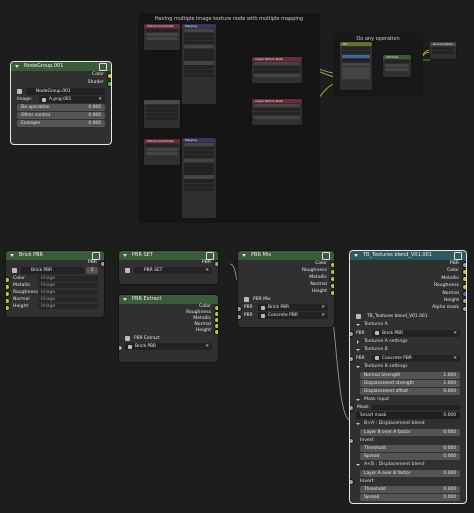 The height and width of the screenshot is (513, 474). I want to click on brick-datablock-field: Brick PBR, so click(52, 270).